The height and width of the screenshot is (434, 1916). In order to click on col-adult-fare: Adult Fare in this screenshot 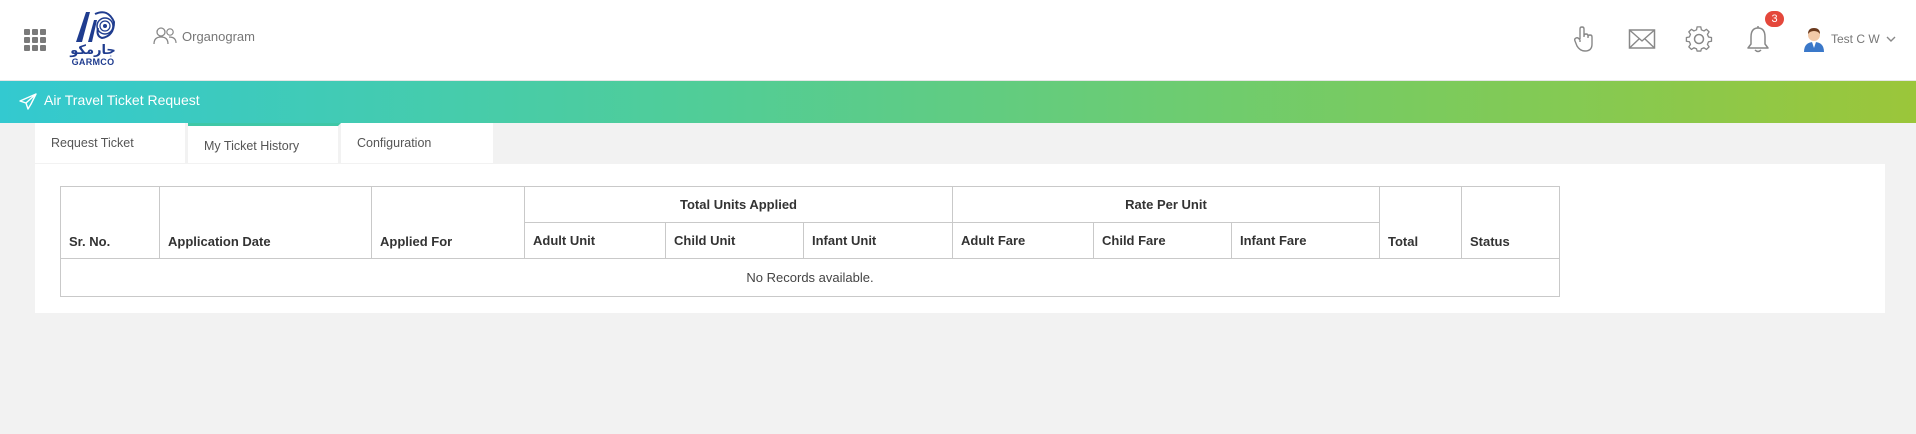, I will do `click(1023, 240)`.